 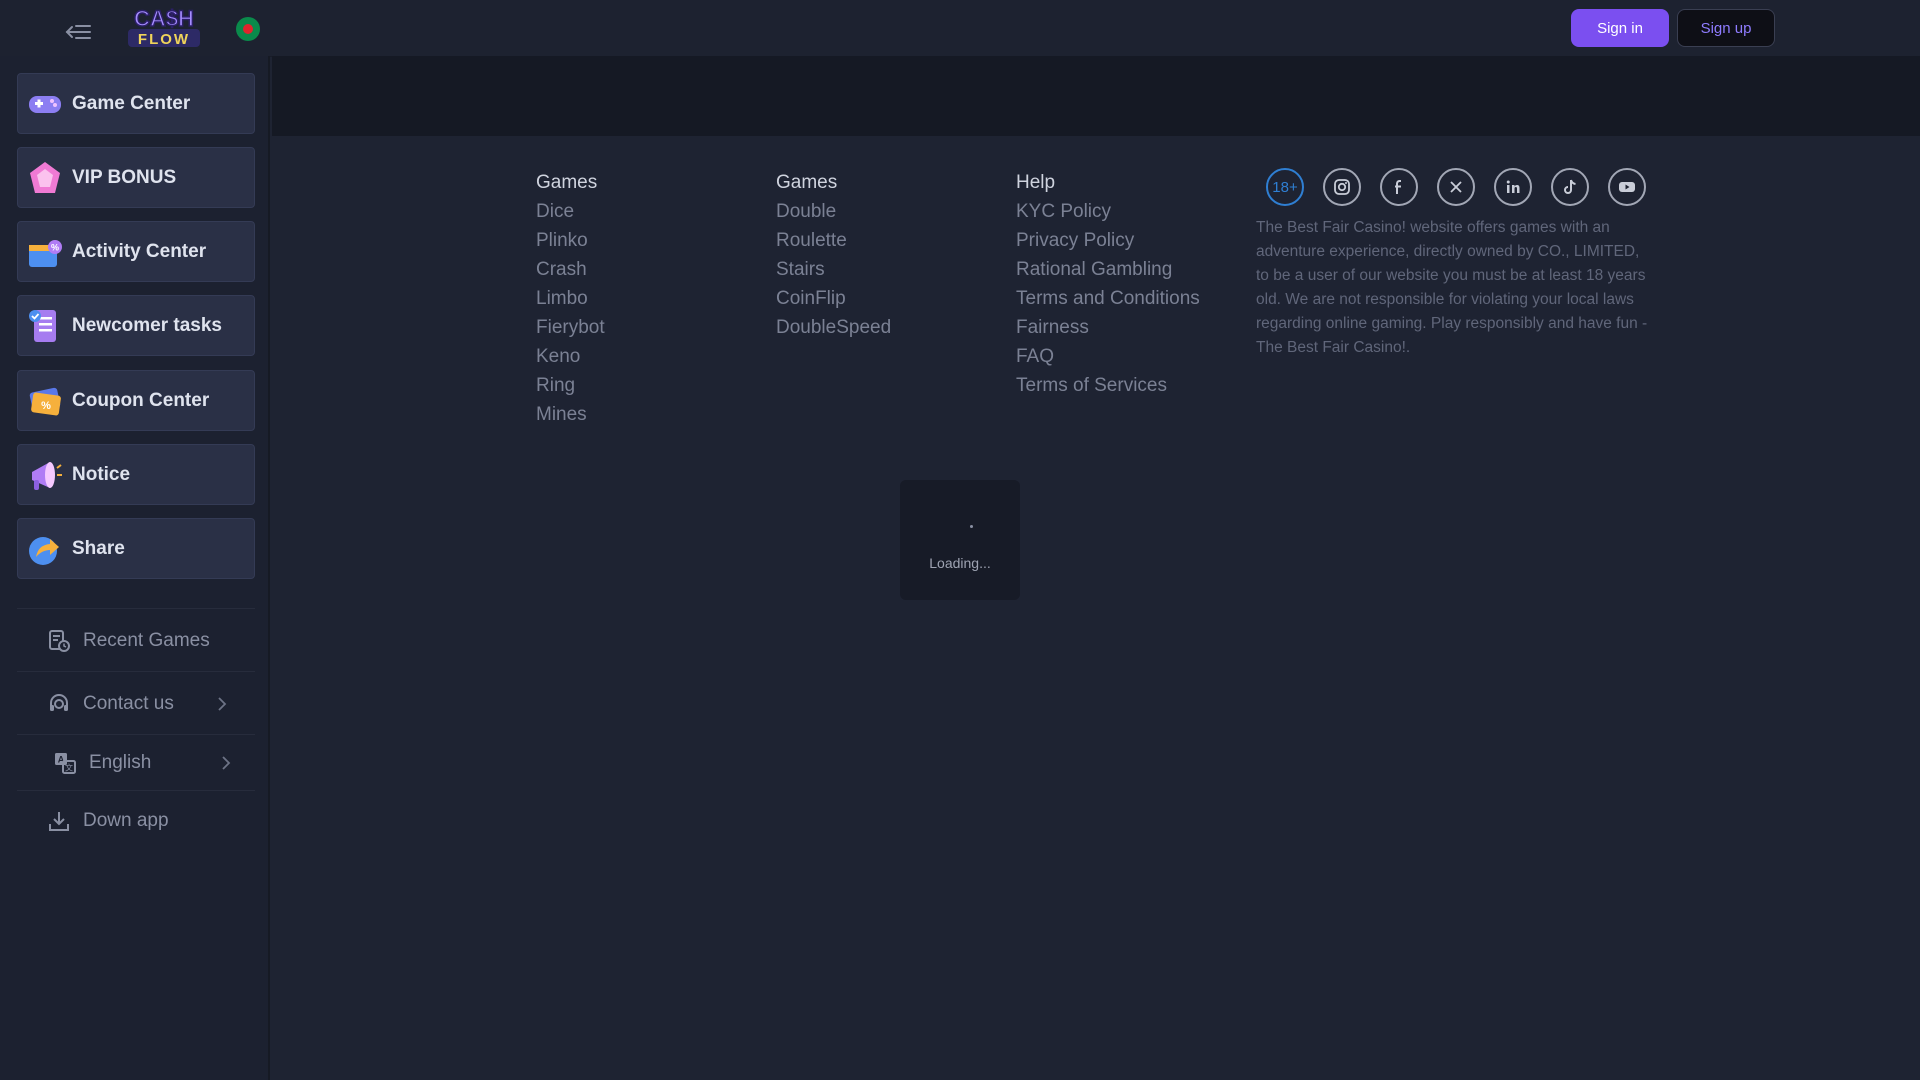 What do you see at coordinates (833, 331) in the screenshot?
I see `footer-link-doublespeed: DoubleSpeed` at bounding box center [833, 331].